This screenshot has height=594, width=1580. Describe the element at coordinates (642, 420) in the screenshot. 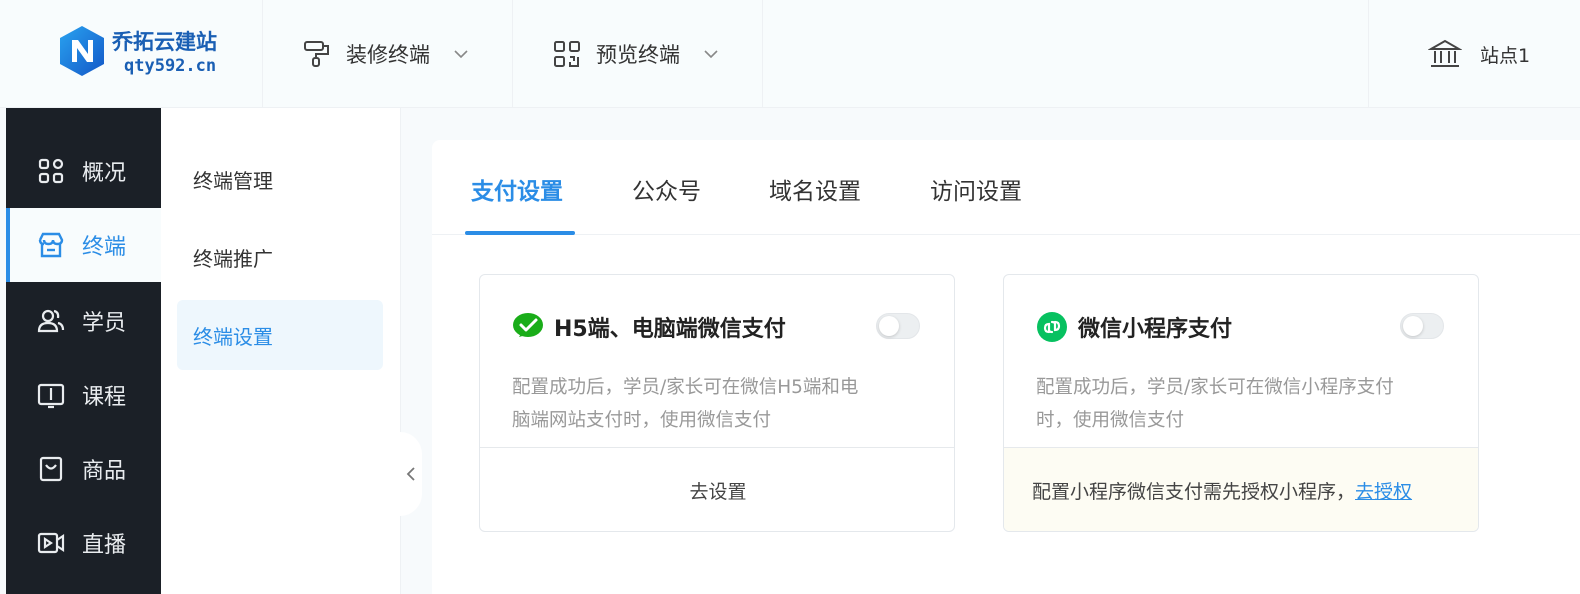

I see `card-description-line: 脑端网站支付时，使用微信支付` at that location.